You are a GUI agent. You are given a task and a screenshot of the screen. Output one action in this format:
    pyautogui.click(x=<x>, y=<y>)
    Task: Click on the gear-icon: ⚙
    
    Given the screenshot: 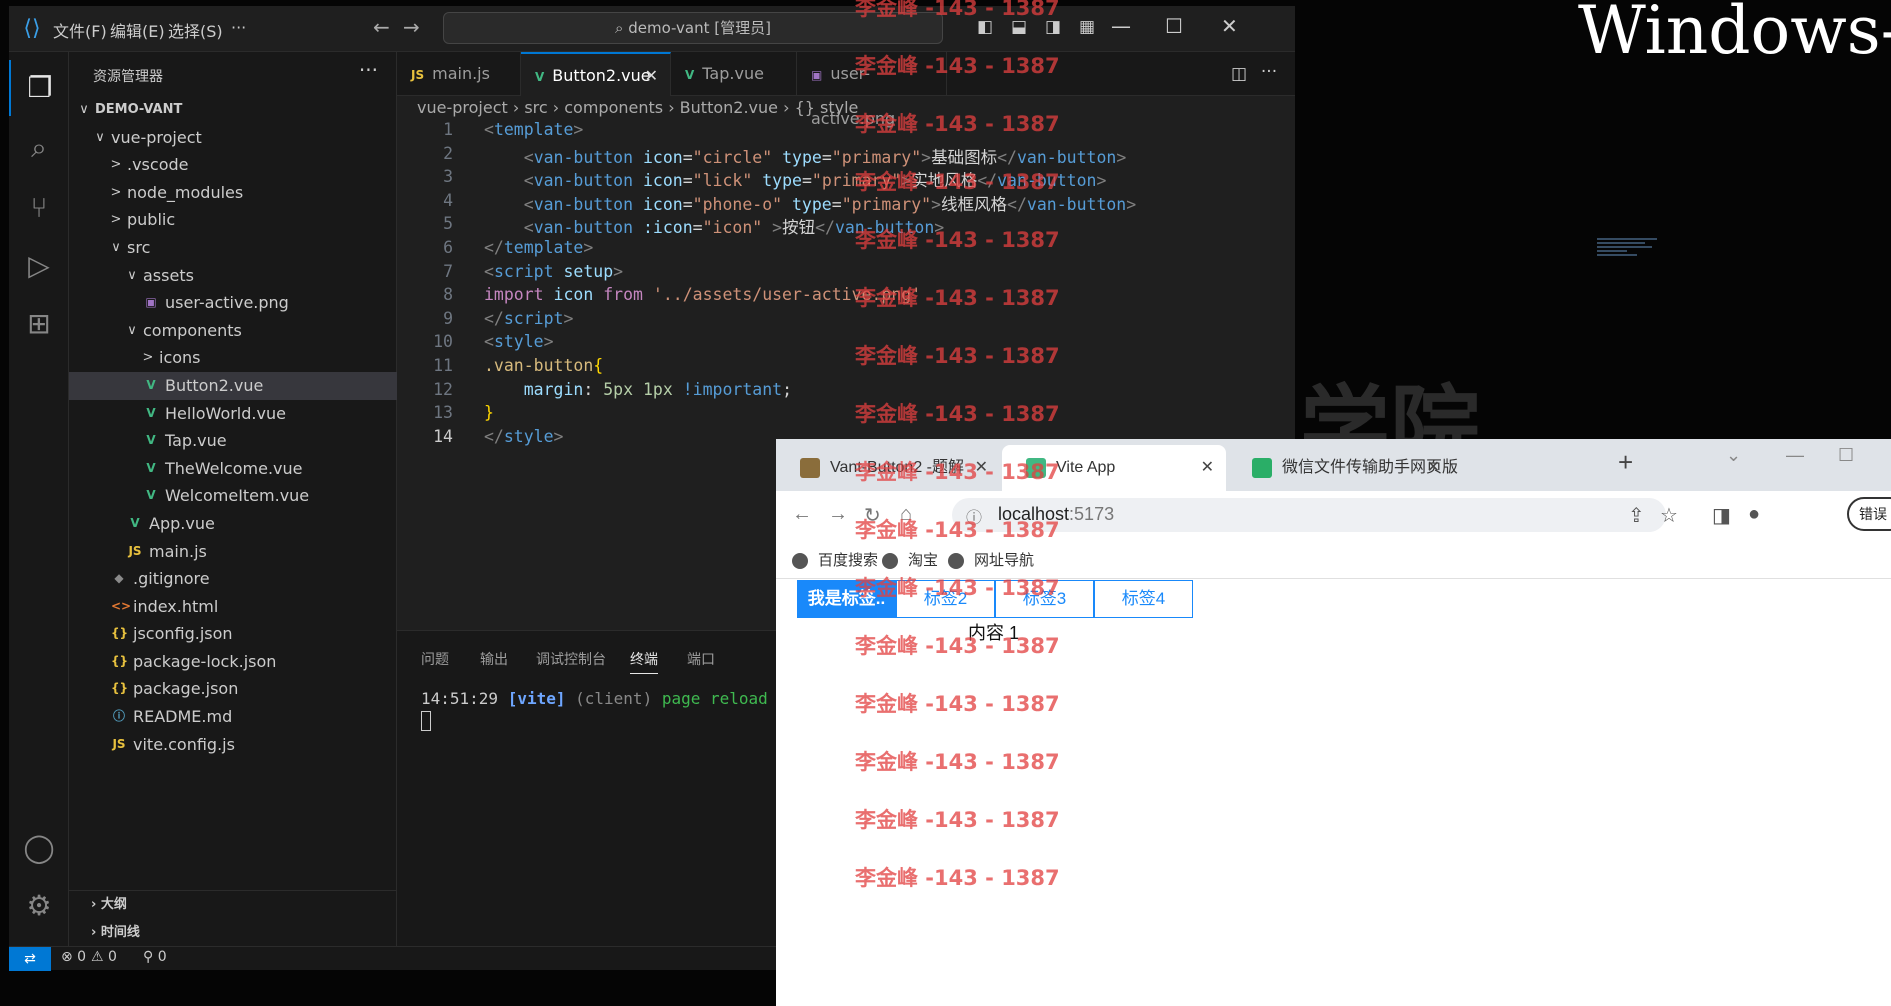 What is the action you would take?
    pyautogui.click(x=39, y=906)
    